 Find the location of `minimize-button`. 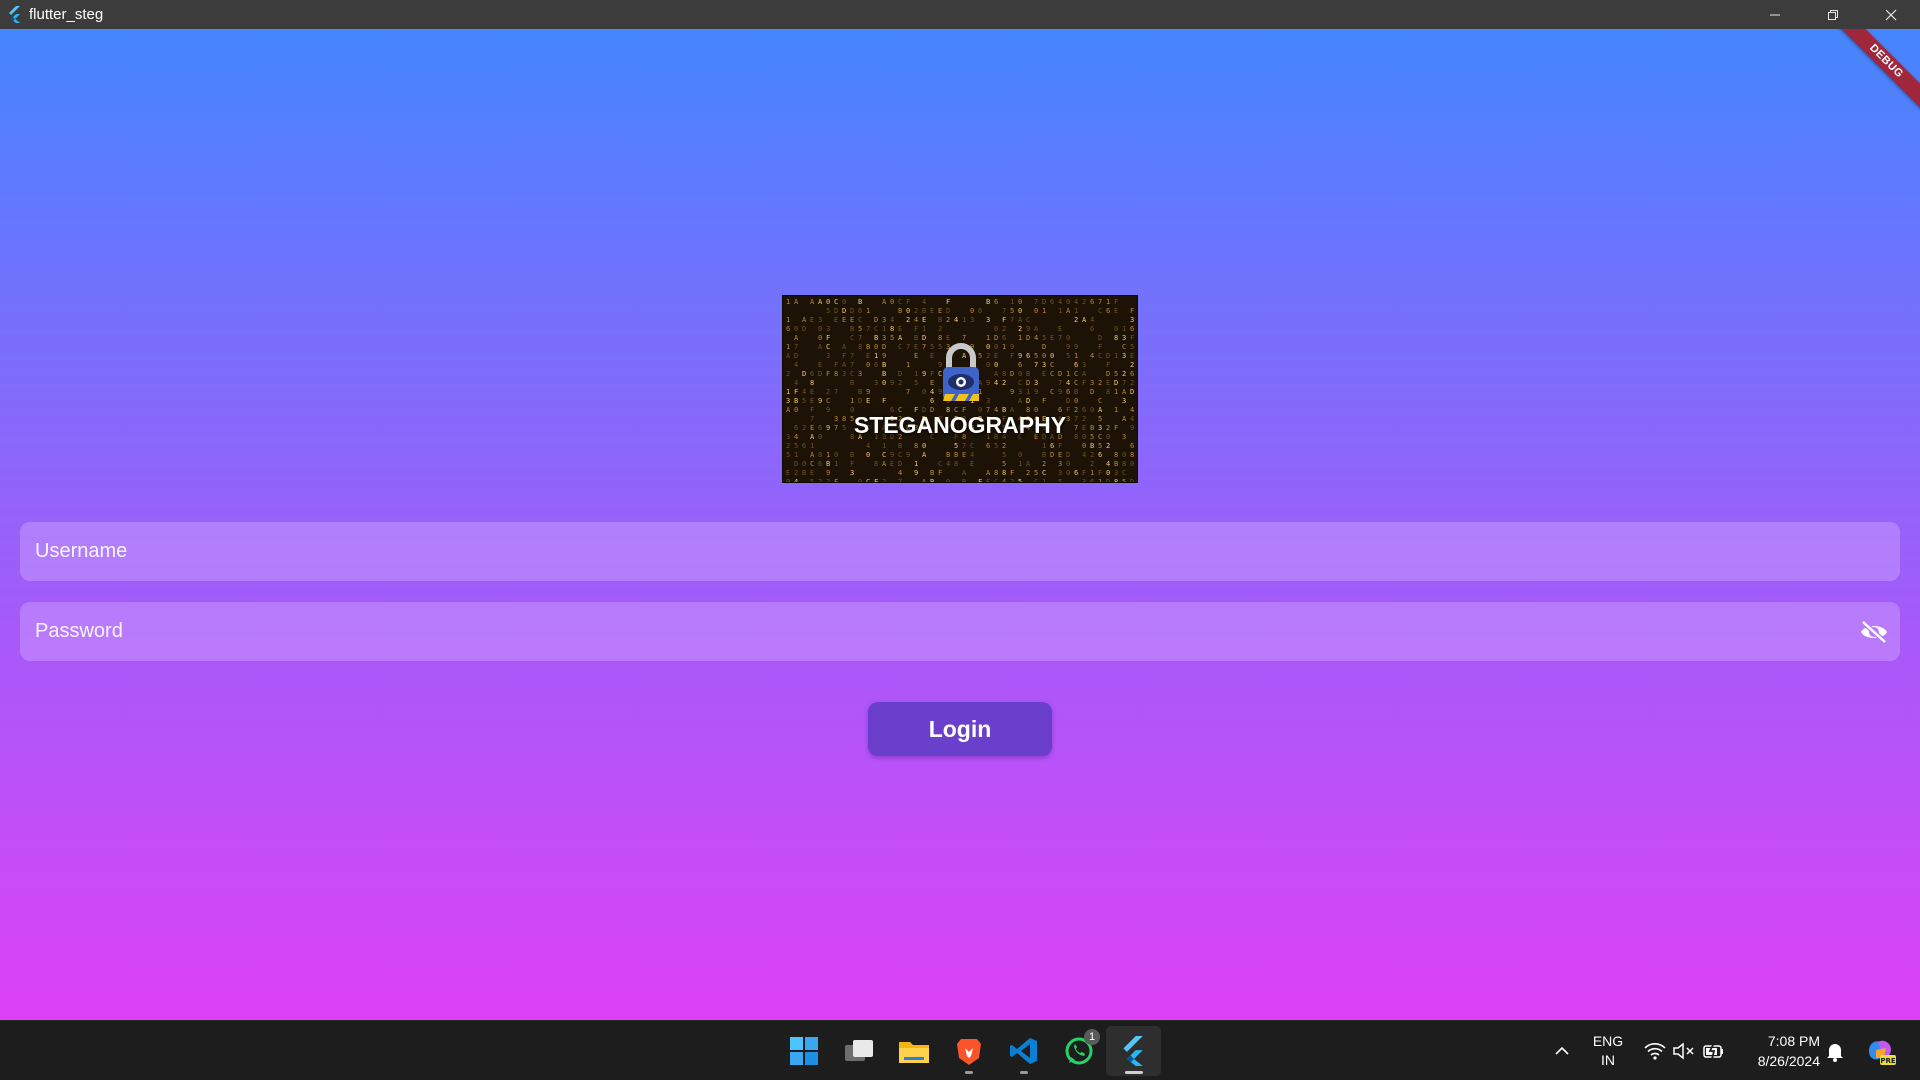

minimize-button is located at coordinates (1775, 14).